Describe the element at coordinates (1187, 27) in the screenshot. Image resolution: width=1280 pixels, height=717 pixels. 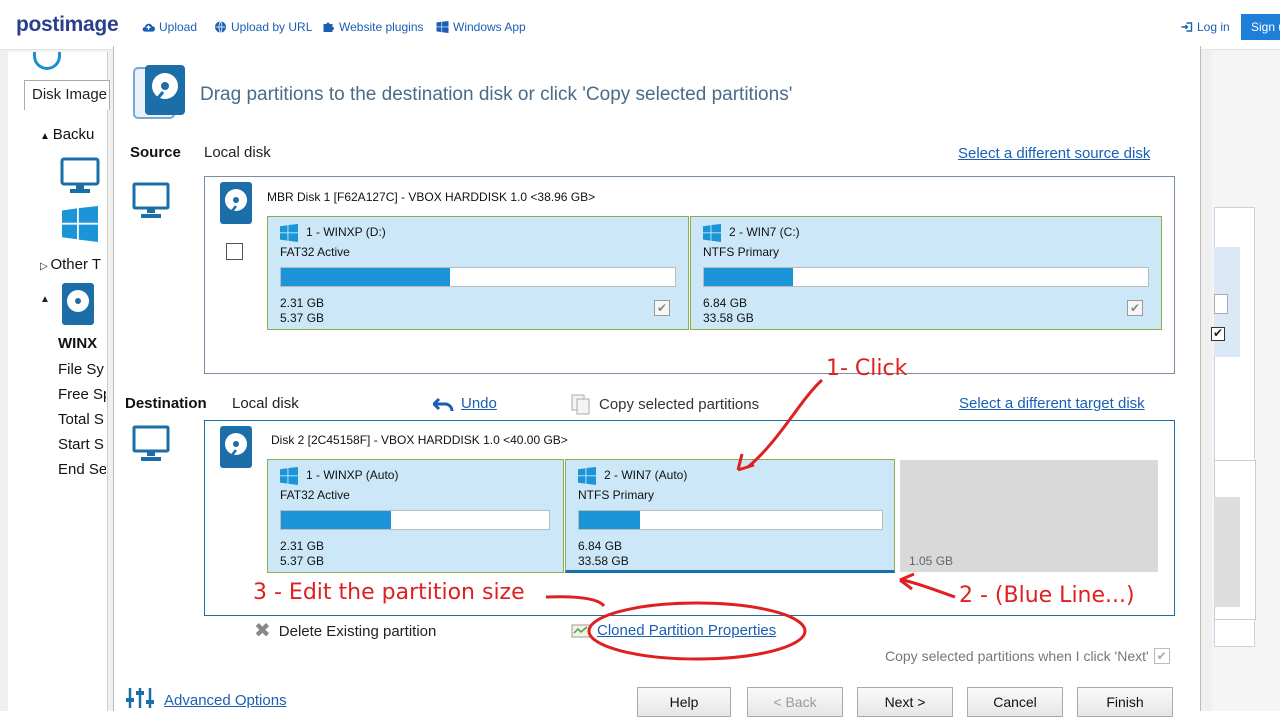
I see `login-icon` at that location.